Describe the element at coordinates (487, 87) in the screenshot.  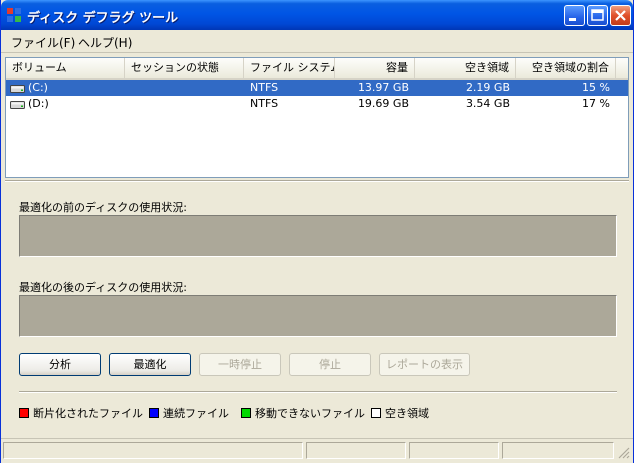
I see `free-space: 2.19 GB` at that location.